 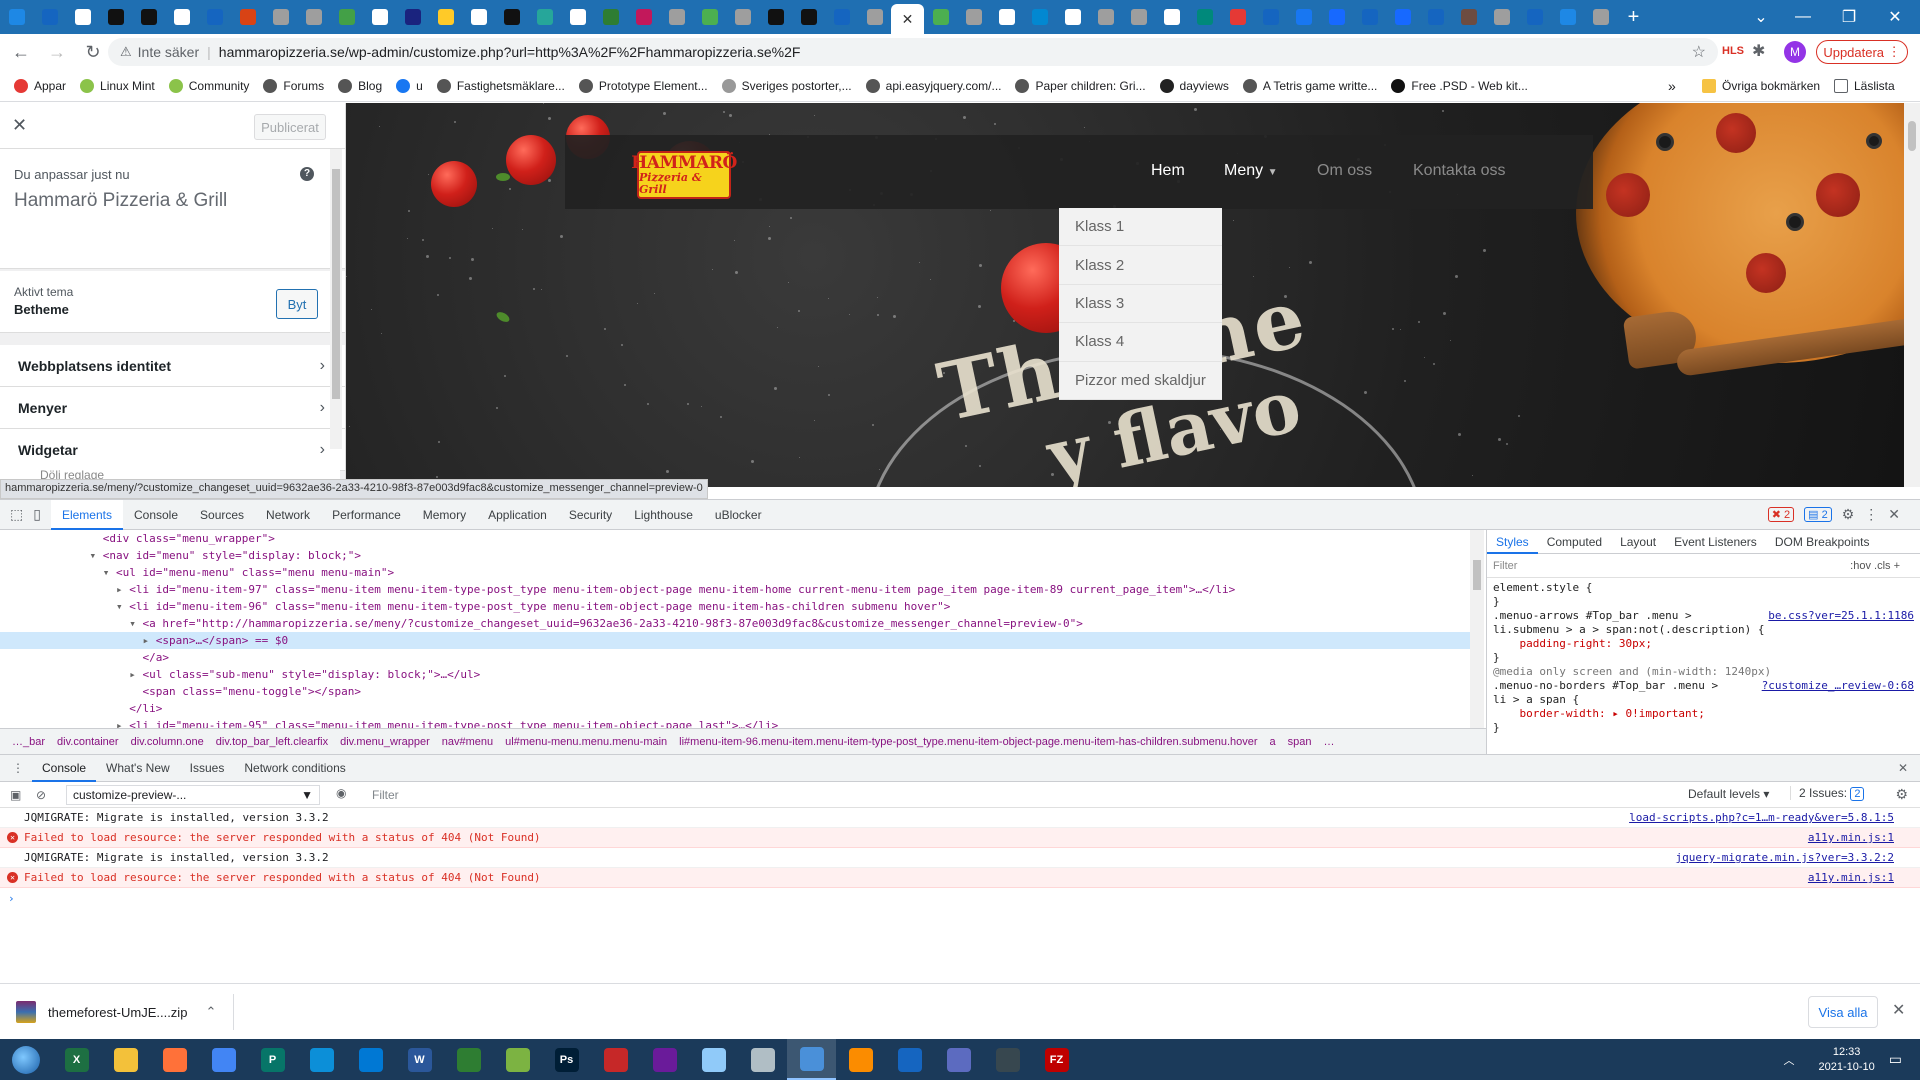 I want to click on submenu-item: Klass 4, so click(x=1140, y=342).